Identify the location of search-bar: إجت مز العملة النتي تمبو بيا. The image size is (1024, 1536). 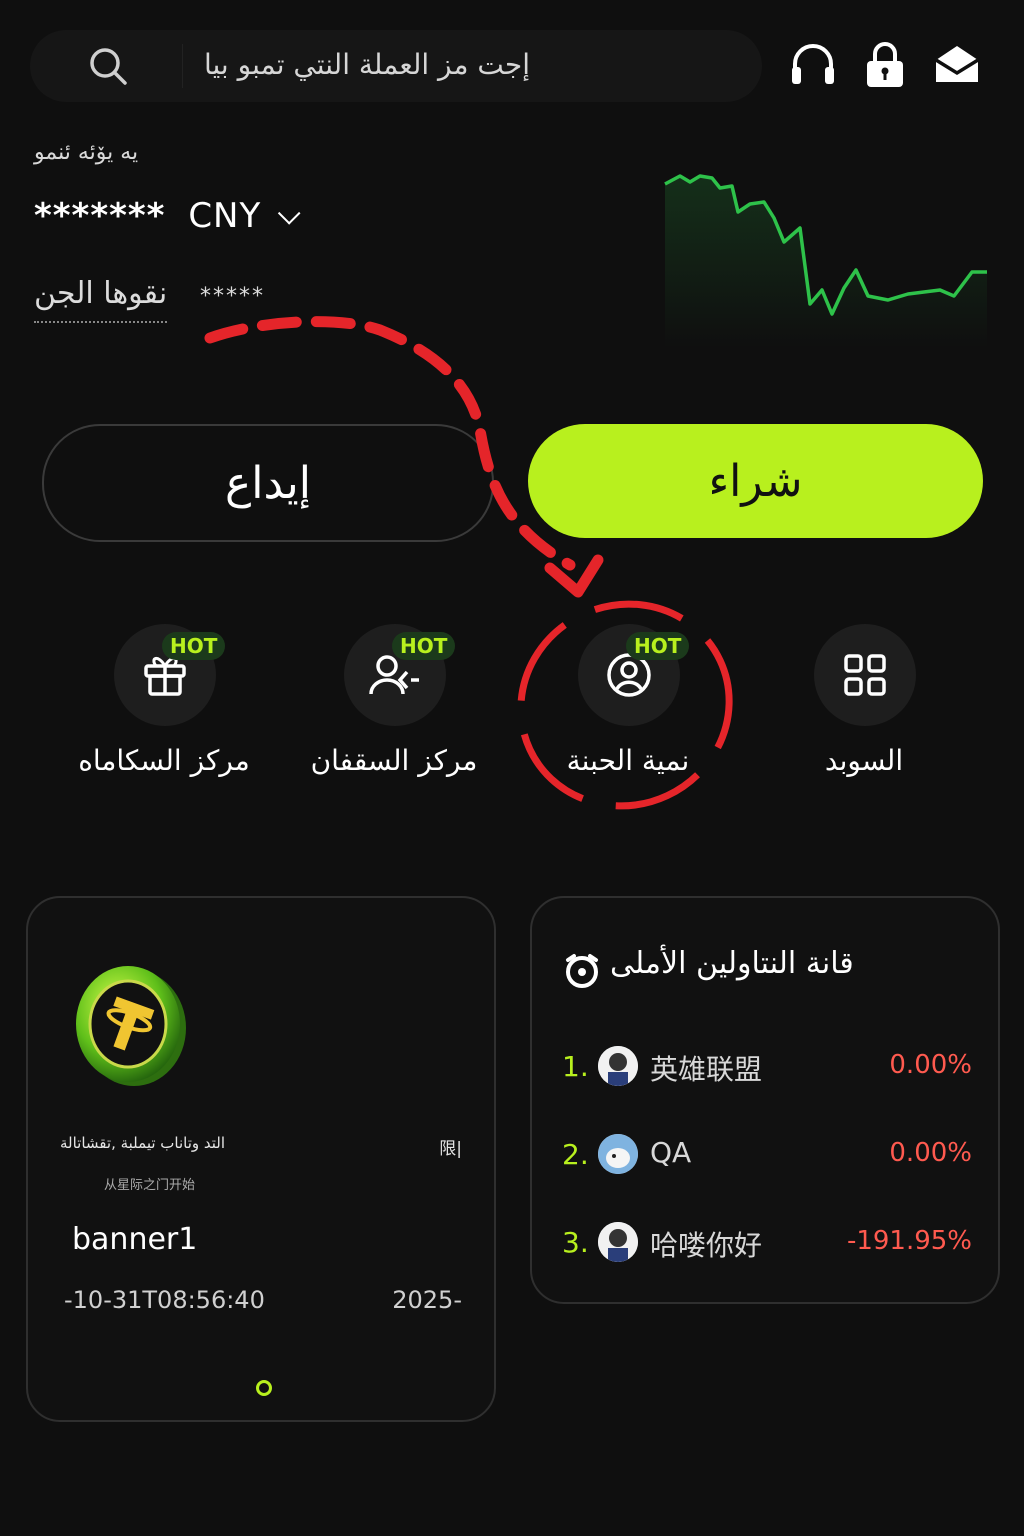
(396, 66).